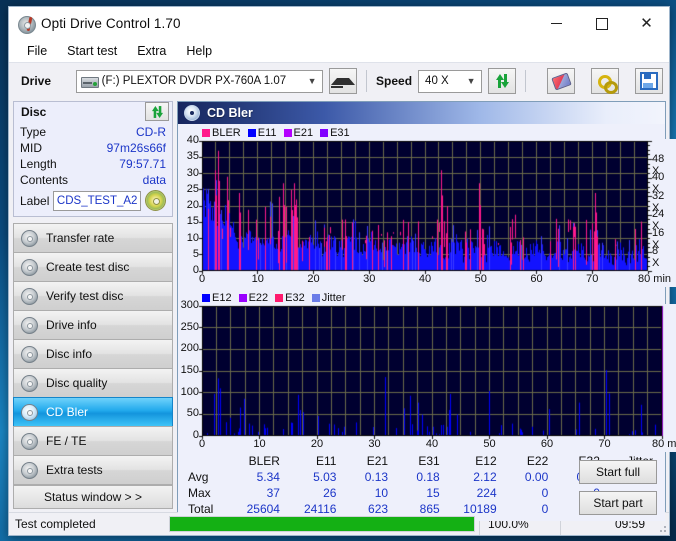 The image size is (676, 541). I want to click on drive-select-value: (F:) PLEXTOR DVDR PX-760A 1.07, so click(194, 81).